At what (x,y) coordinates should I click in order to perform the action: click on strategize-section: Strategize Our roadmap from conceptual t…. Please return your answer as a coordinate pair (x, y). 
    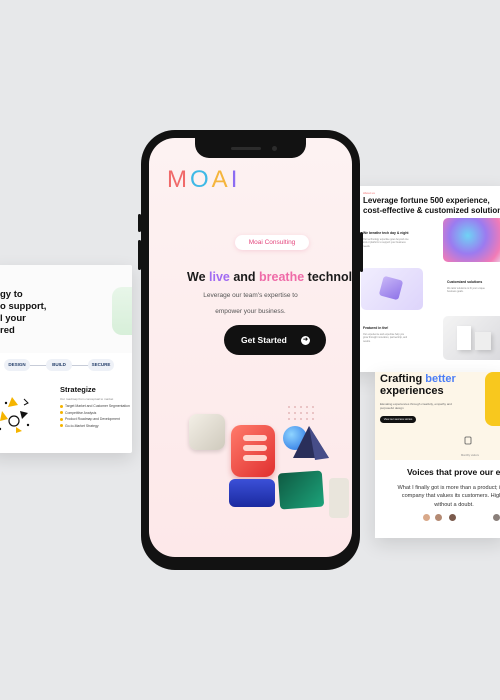
    Looking at the image, I should click on (66, 418).